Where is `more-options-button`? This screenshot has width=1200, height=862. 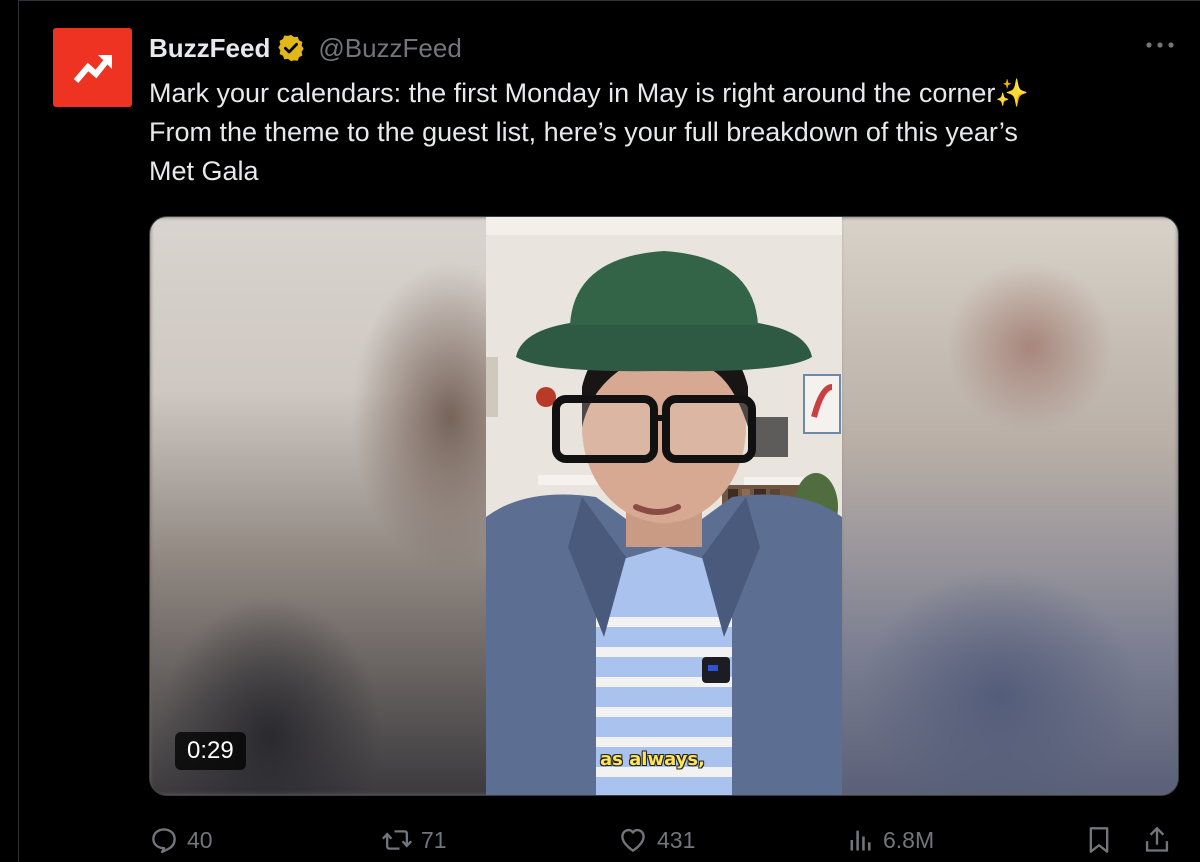 more-options-button is located at coordinates (1160, 45).